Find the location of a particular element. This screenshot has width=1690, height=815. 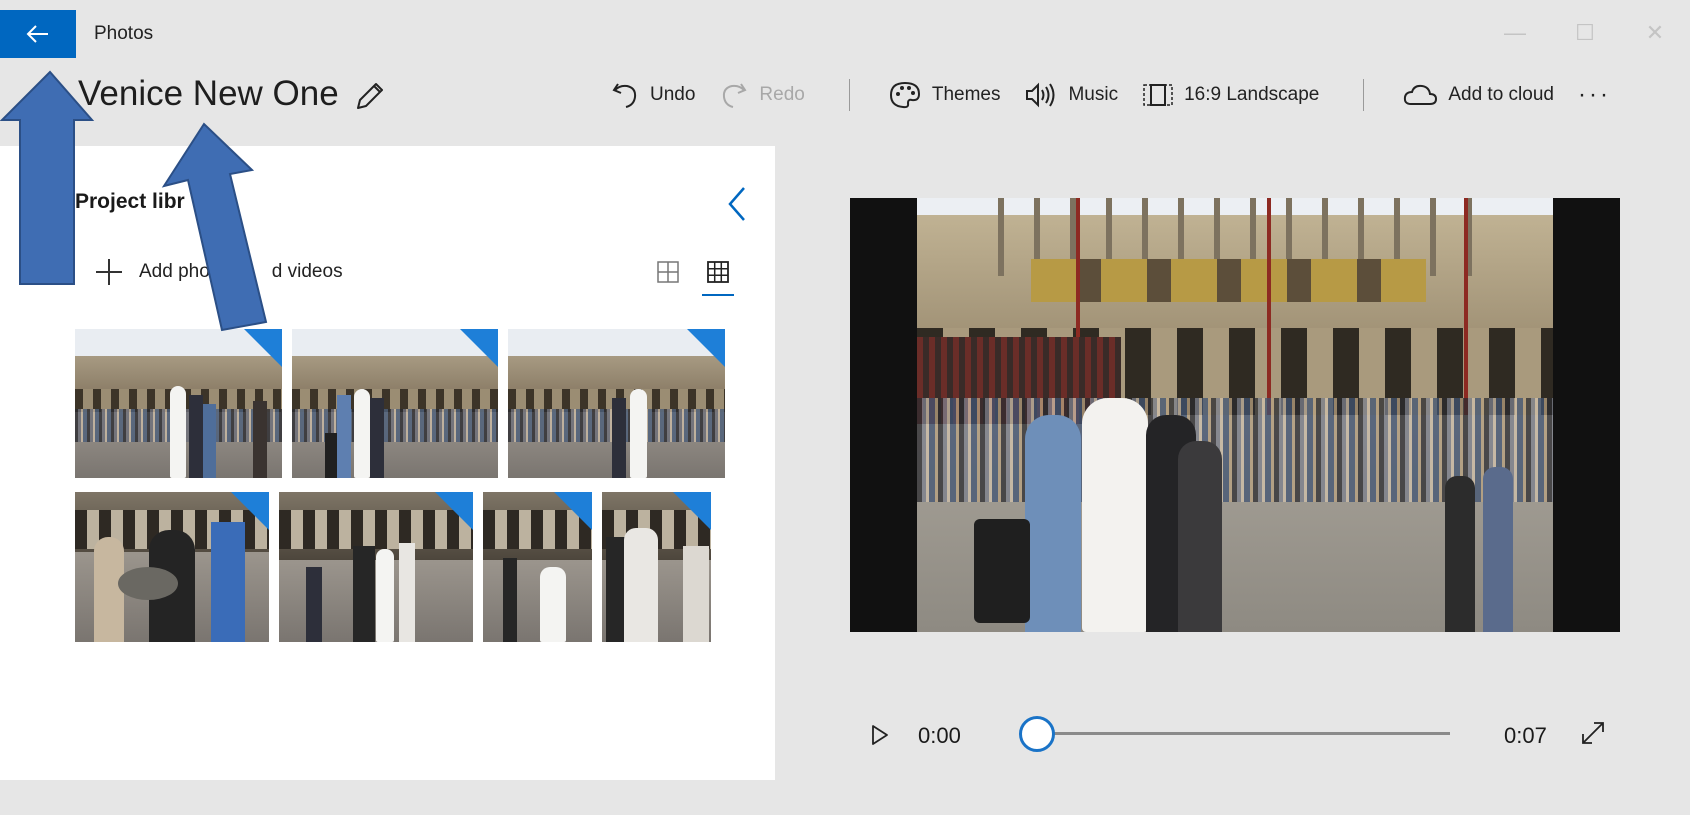

add-to-cloud-button: Add to cloud is located at coordinates (1478, 95).